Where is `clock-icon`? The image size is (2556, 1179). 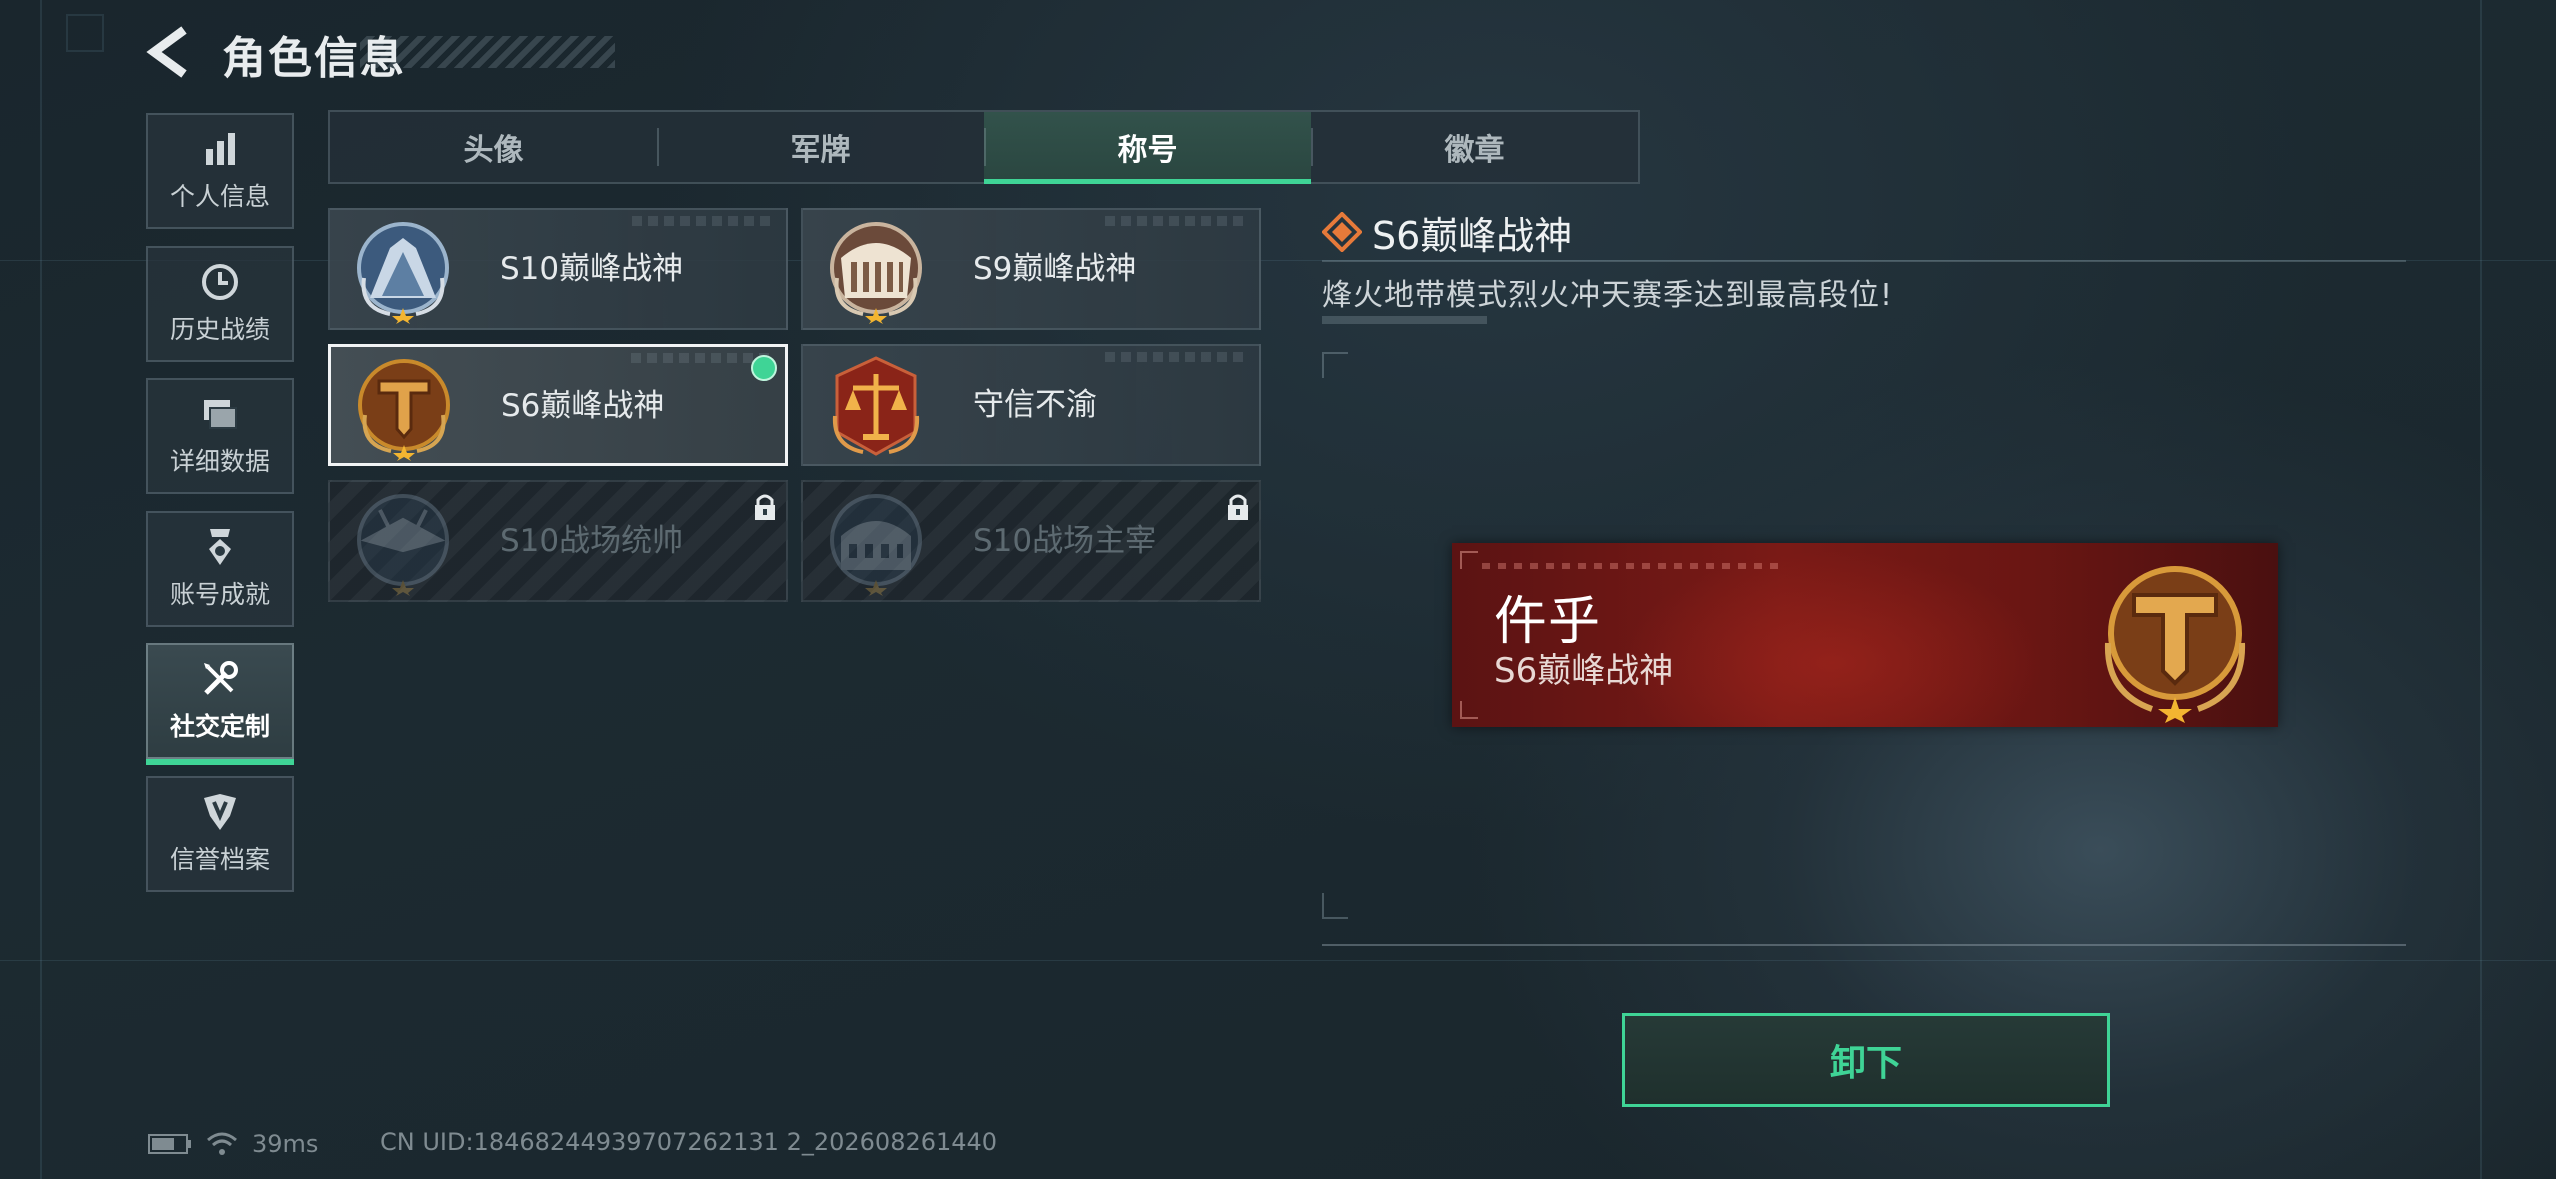
clock-icon is located at coordinates (220, 282).